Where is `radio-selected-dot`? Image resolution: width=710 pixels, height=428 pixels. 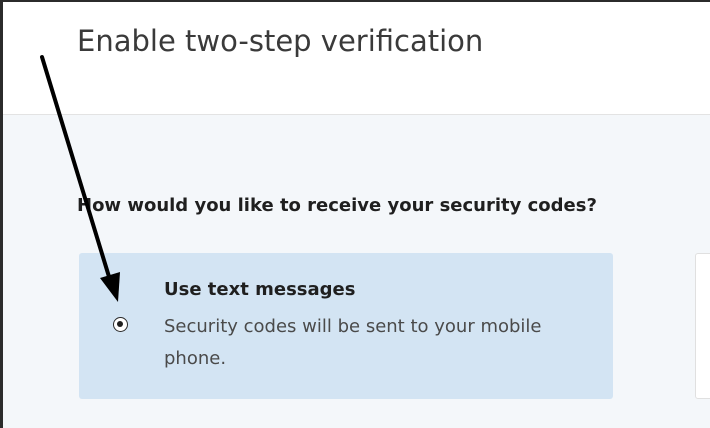 radio-selected-dot is located at coordinates (120, 324).